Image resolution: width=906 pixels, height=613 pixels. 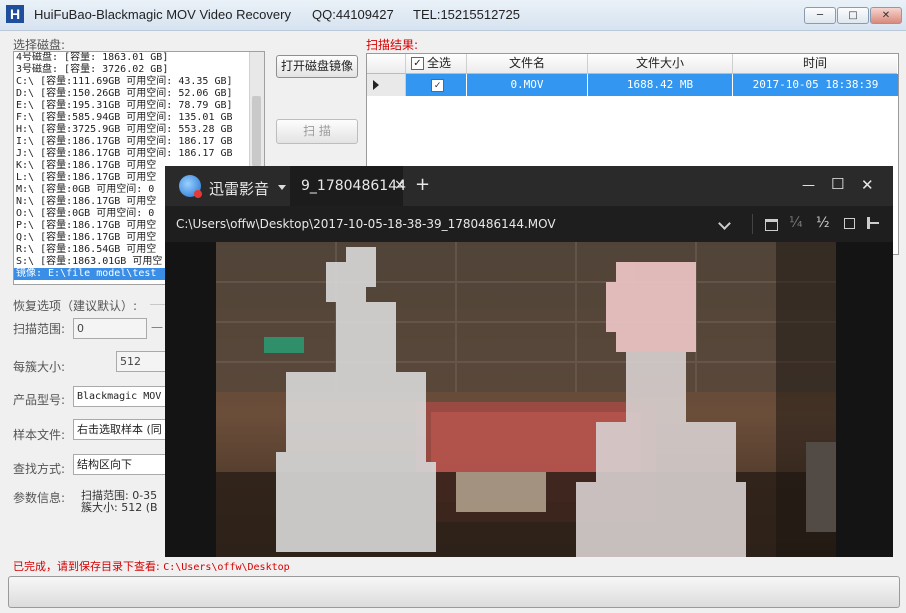 What do you see at coordinates (815, 64) in the screenshot?
I see `column-header-time: 时间` at bounding box center [815, 64].